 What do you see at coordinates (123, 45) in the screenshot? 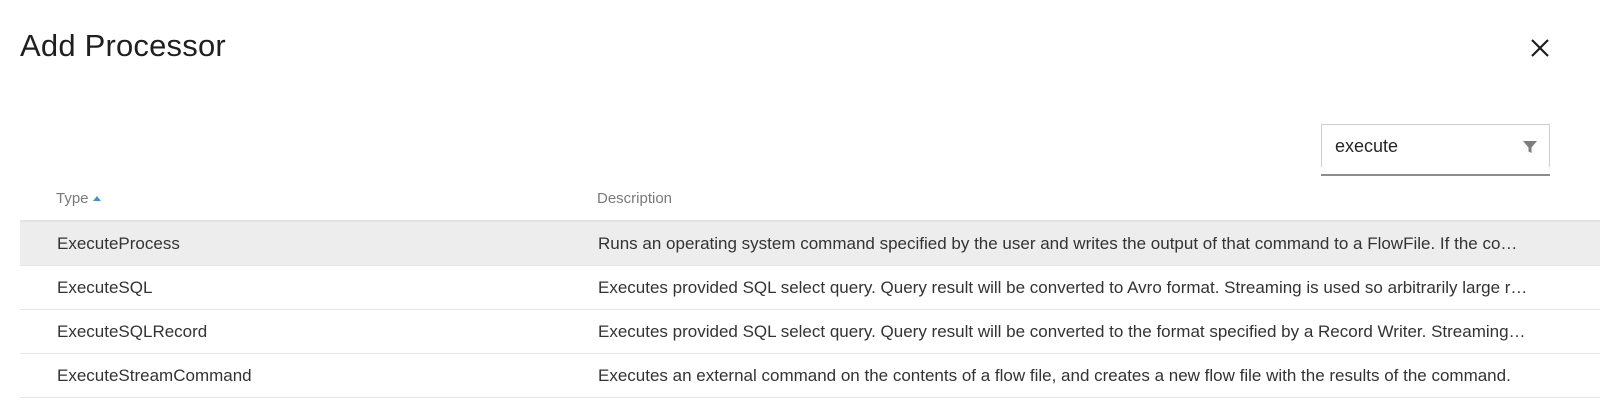
I see `dialog-title: Add Processor` at bounding box center [123, 45].